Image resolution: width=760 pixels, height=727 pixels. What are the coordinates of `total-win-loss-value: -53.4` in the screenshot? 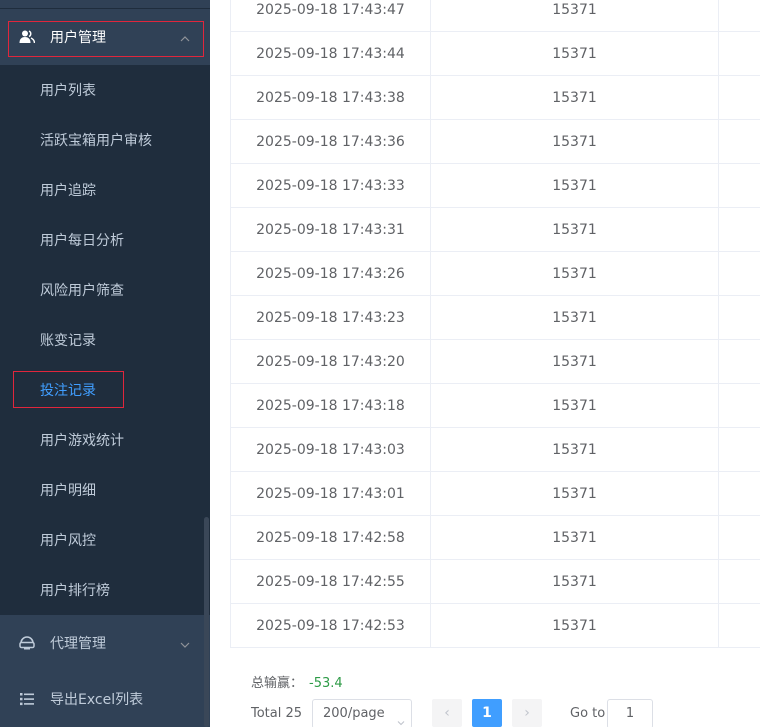 It's located at (326, 683).